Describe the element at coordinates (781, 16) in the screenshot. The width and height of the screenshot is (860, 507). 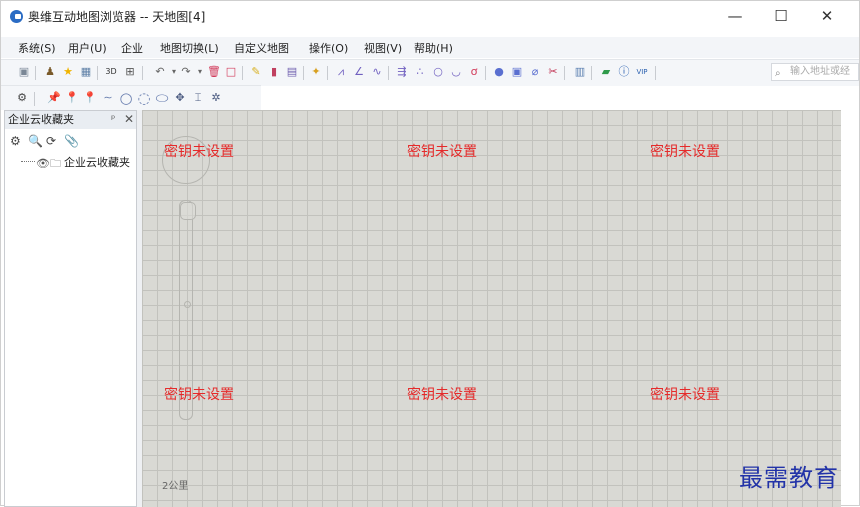
I see `maximize-button: ☐` at that location.